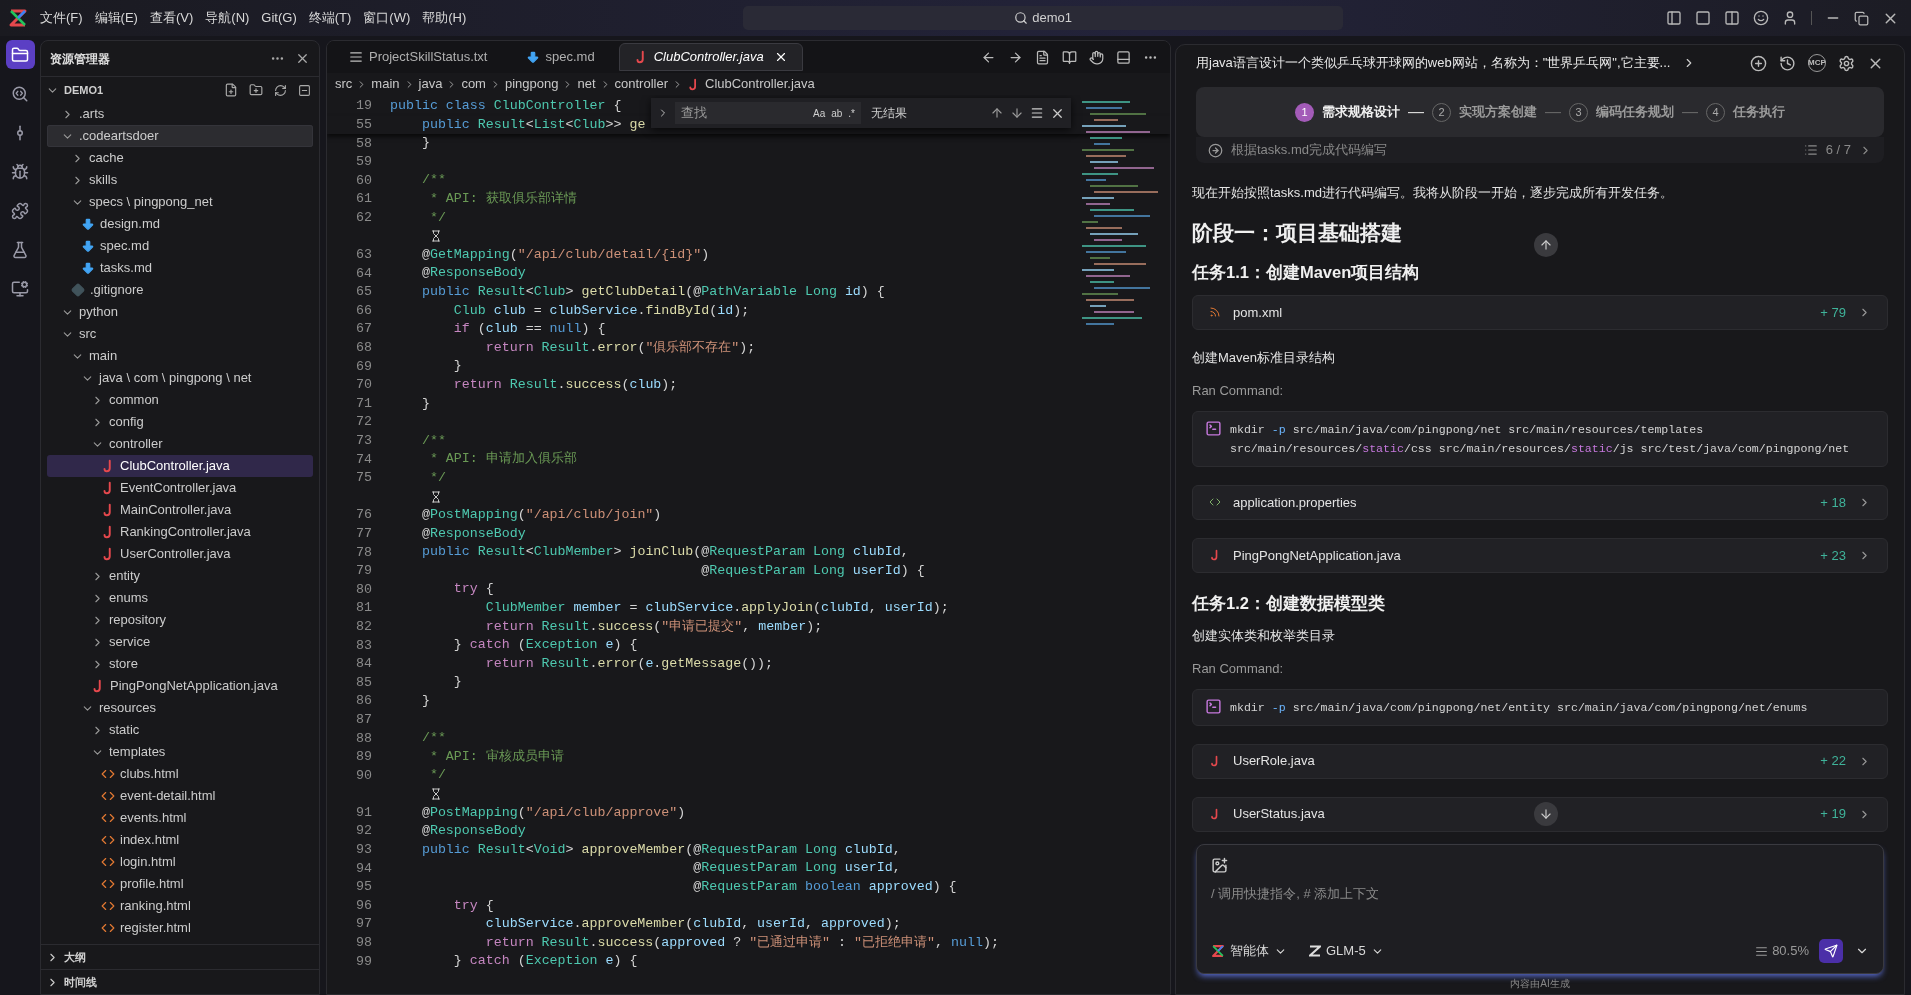 The height and width of the screenshot is (995, 1911). I want to click on tree-item: register.html, so click(180, 928).